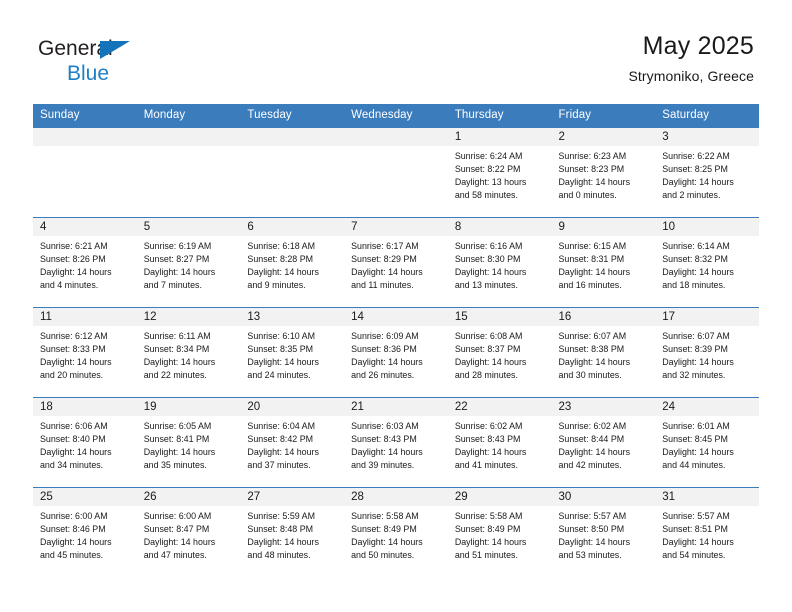 The image size is (792, 612). What do you see at coordinates (279, 464) in the screenshot?
I see `day-detail-line: and 37 minutes.` at bounding box center [279, 464].